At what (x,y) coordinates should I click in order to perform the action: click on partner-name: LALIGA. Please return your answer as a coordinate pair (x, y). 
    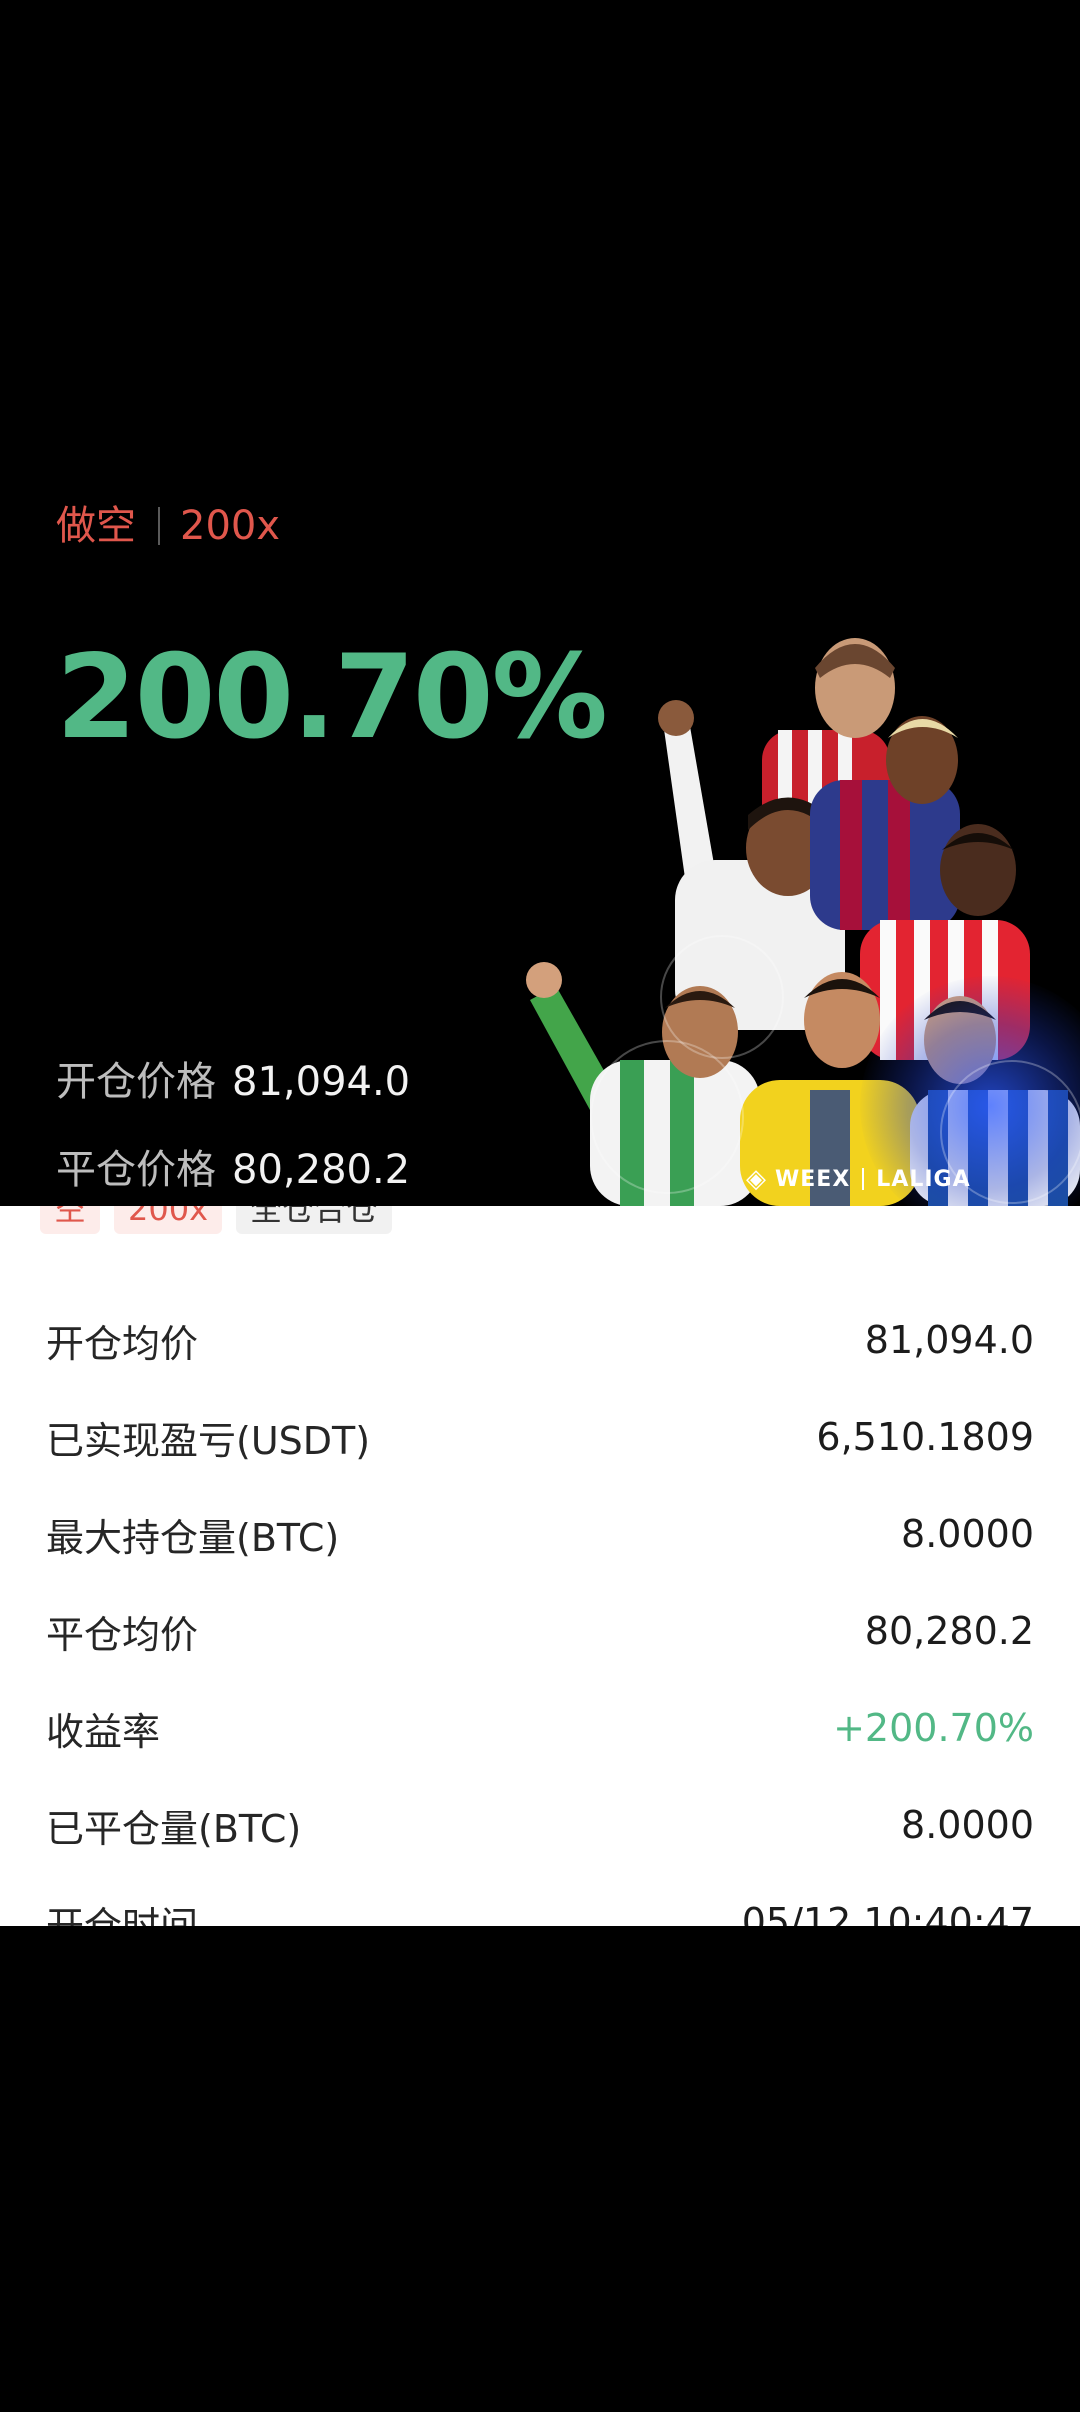
    Looking at the image, I should click on (923, 1179).